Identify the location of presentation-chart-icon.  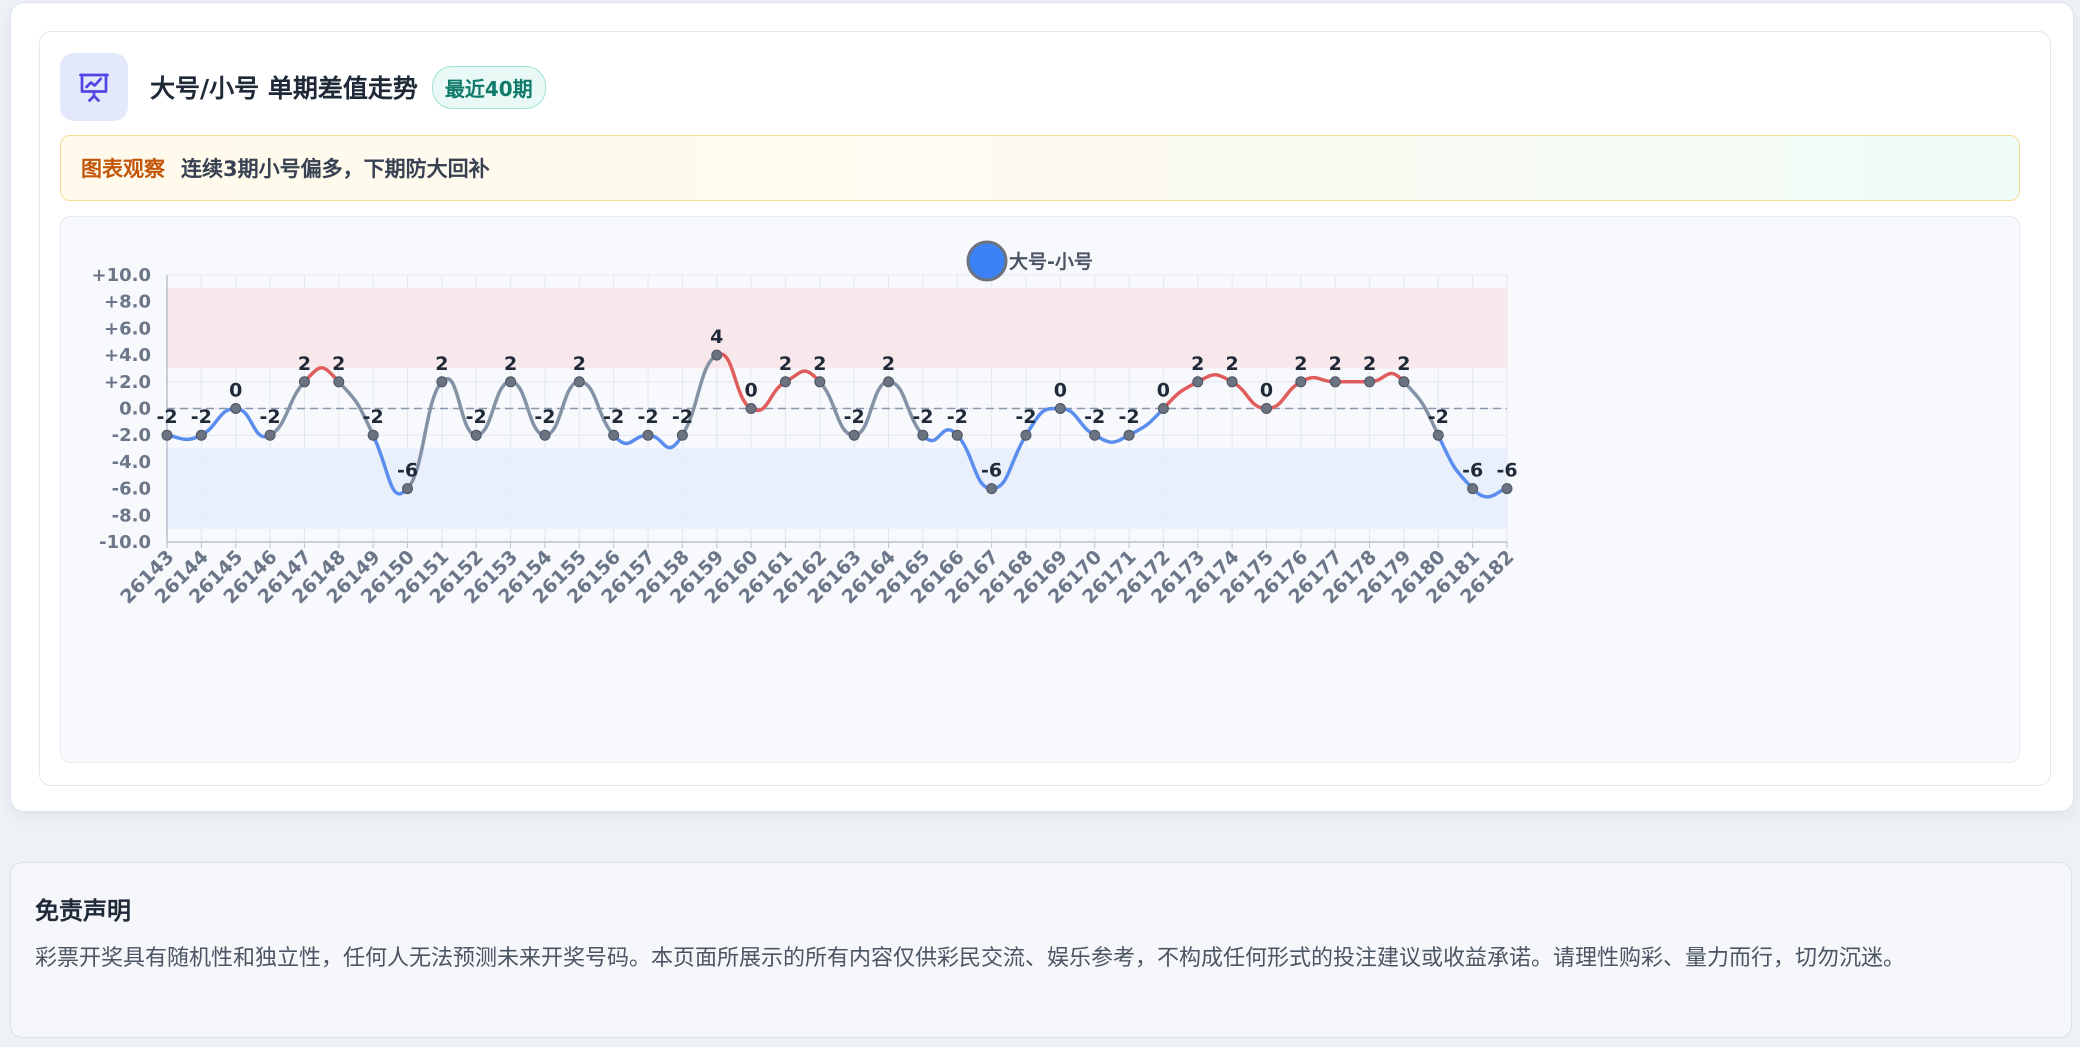
(94, 87).